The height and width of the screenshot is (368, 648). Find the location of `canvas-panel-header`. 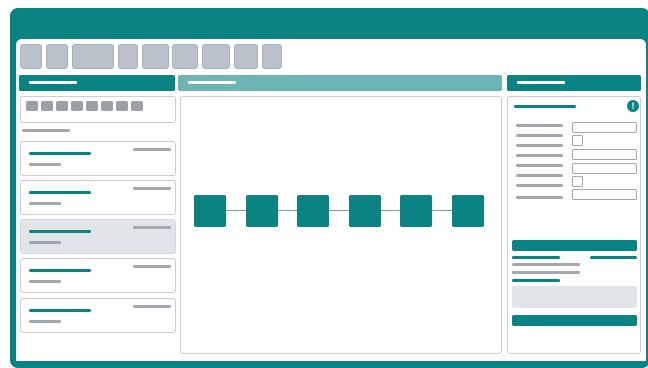

canvas-panel-header is located at coordinates (340, 83).